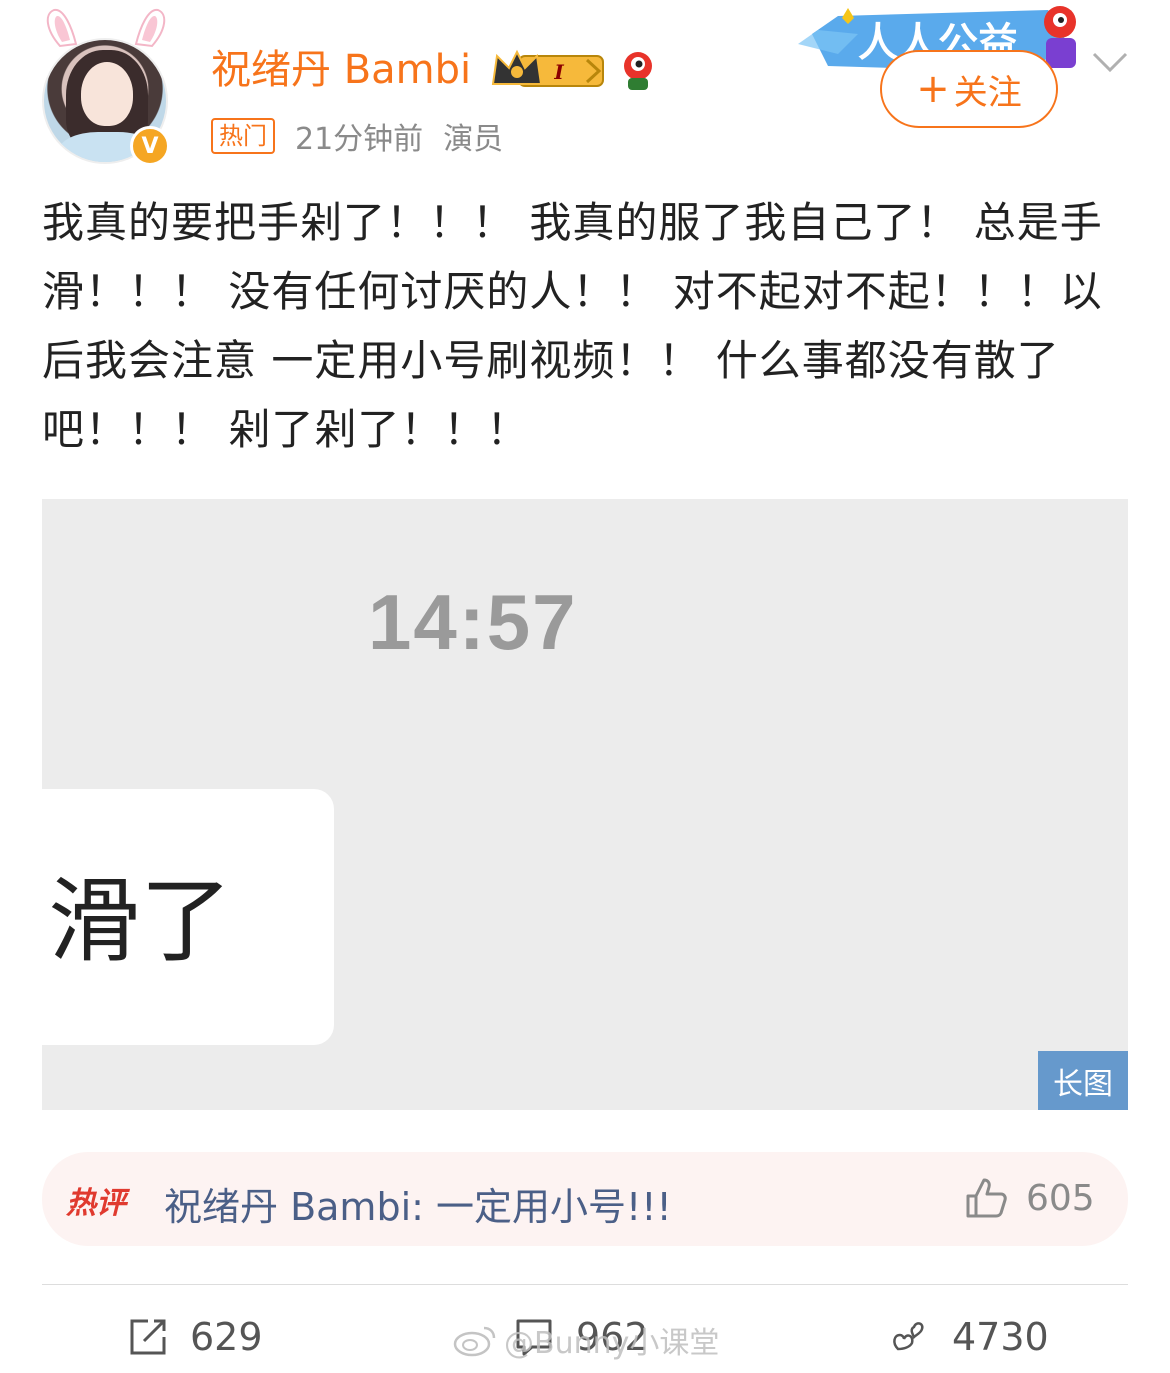  Describe the element at coordinates (473, 139) in the screenshot. I see `user-role: 演员` at that location.